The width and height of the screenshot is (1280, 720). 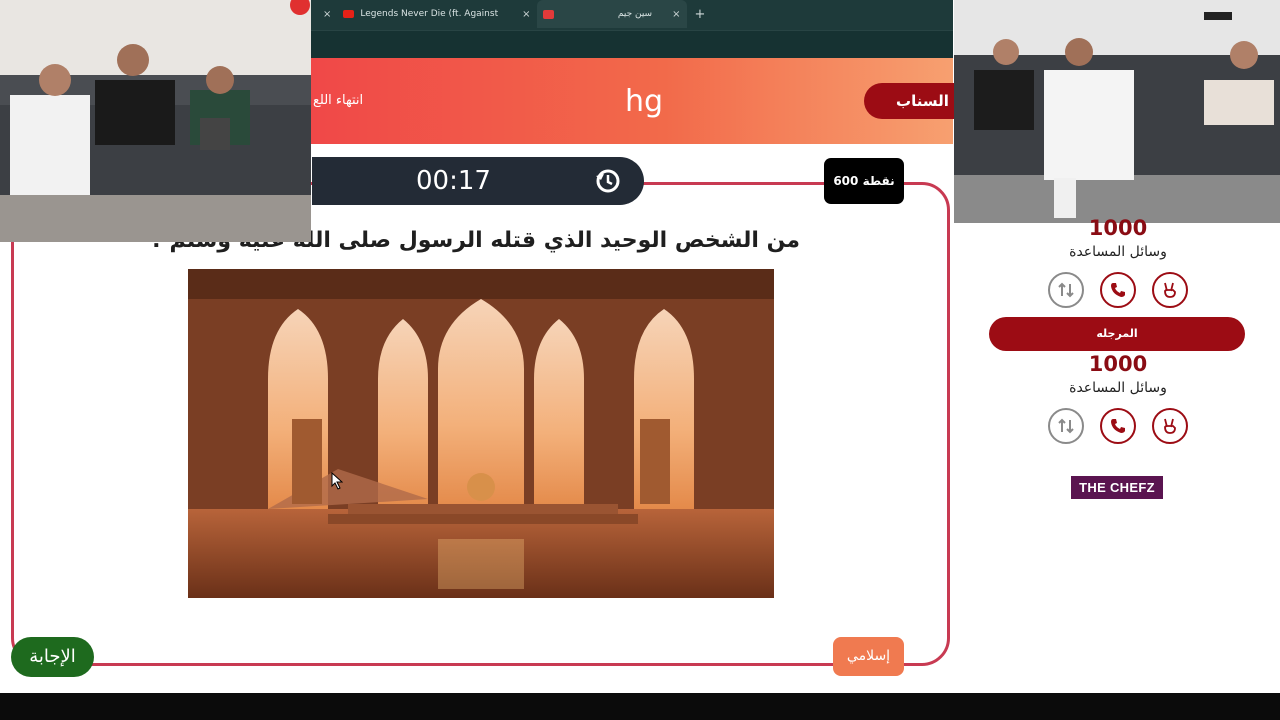 I want to click on tab-seen-jeem: سين جيم ×, so click(x=611, y=14).